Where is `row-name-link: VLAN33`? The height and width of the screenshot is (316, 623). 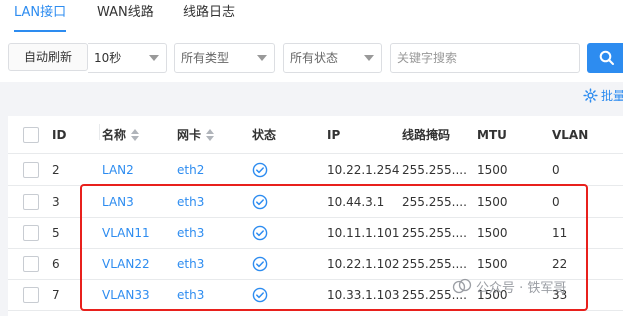
row-name-link: VLAN33 is located at coordinates (139, 294).